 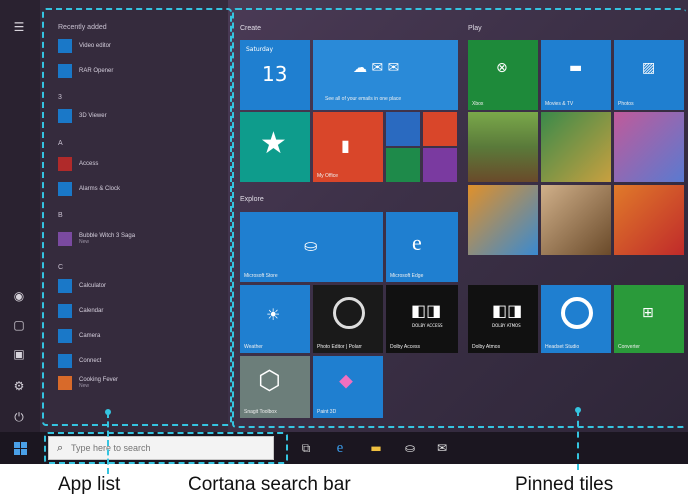 What do you see at coordinates (89, 484) in the screenshot?
I see `callout-app-list: App list` at bounding box center [89, 484].